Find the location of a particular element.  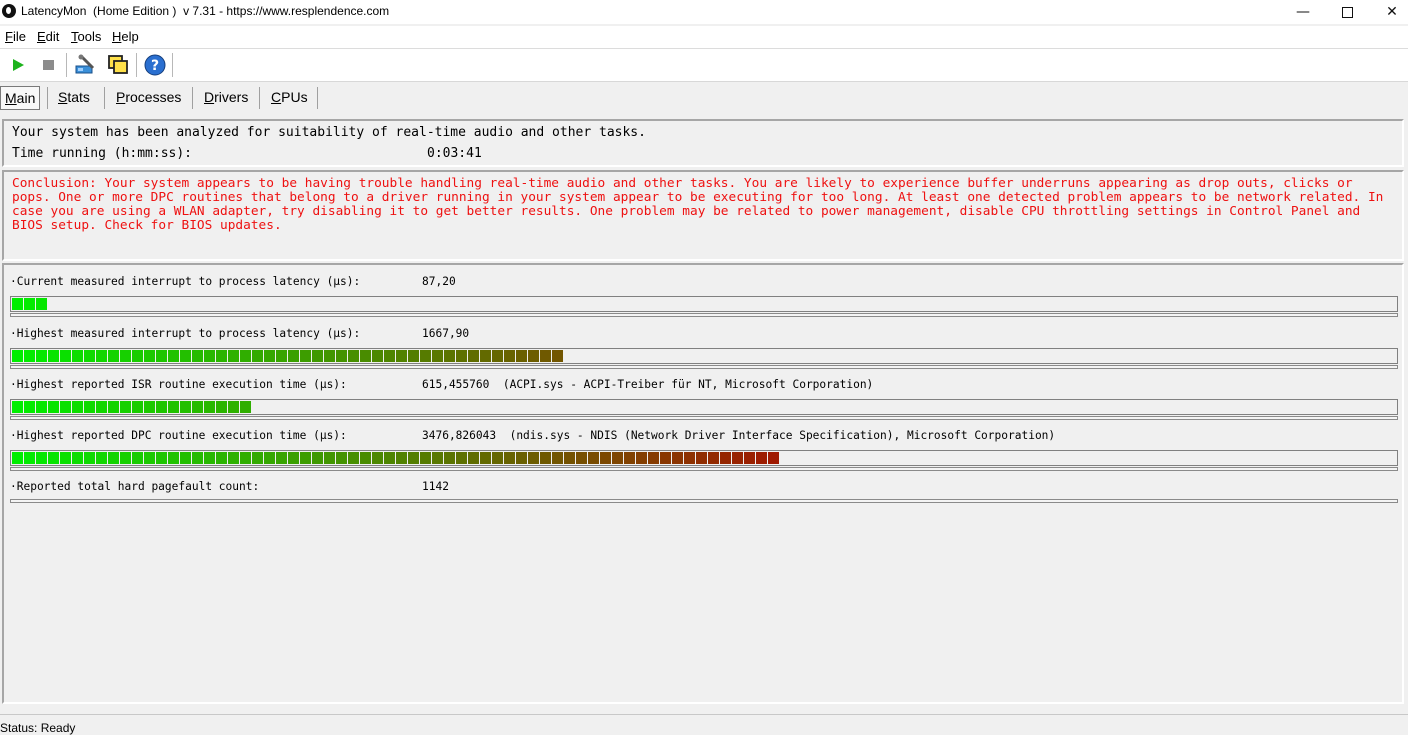

play-icon is located at coordinates (18, 65).